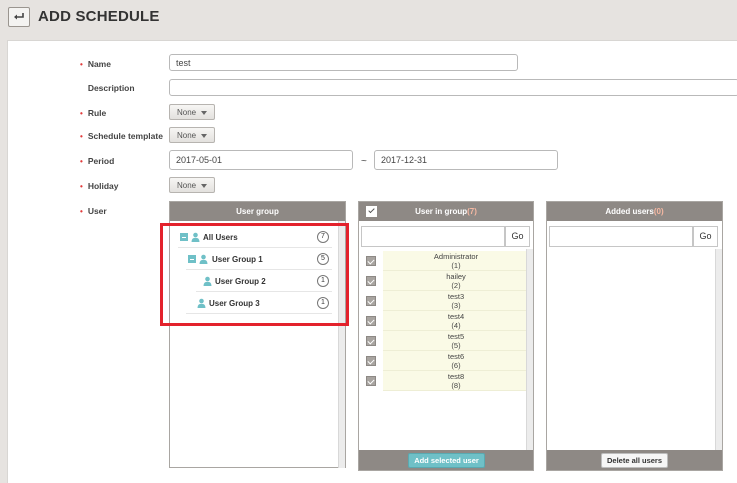 The image size is (737, 483). I want to click on user-row: Administrator (1), so click(444, 261).